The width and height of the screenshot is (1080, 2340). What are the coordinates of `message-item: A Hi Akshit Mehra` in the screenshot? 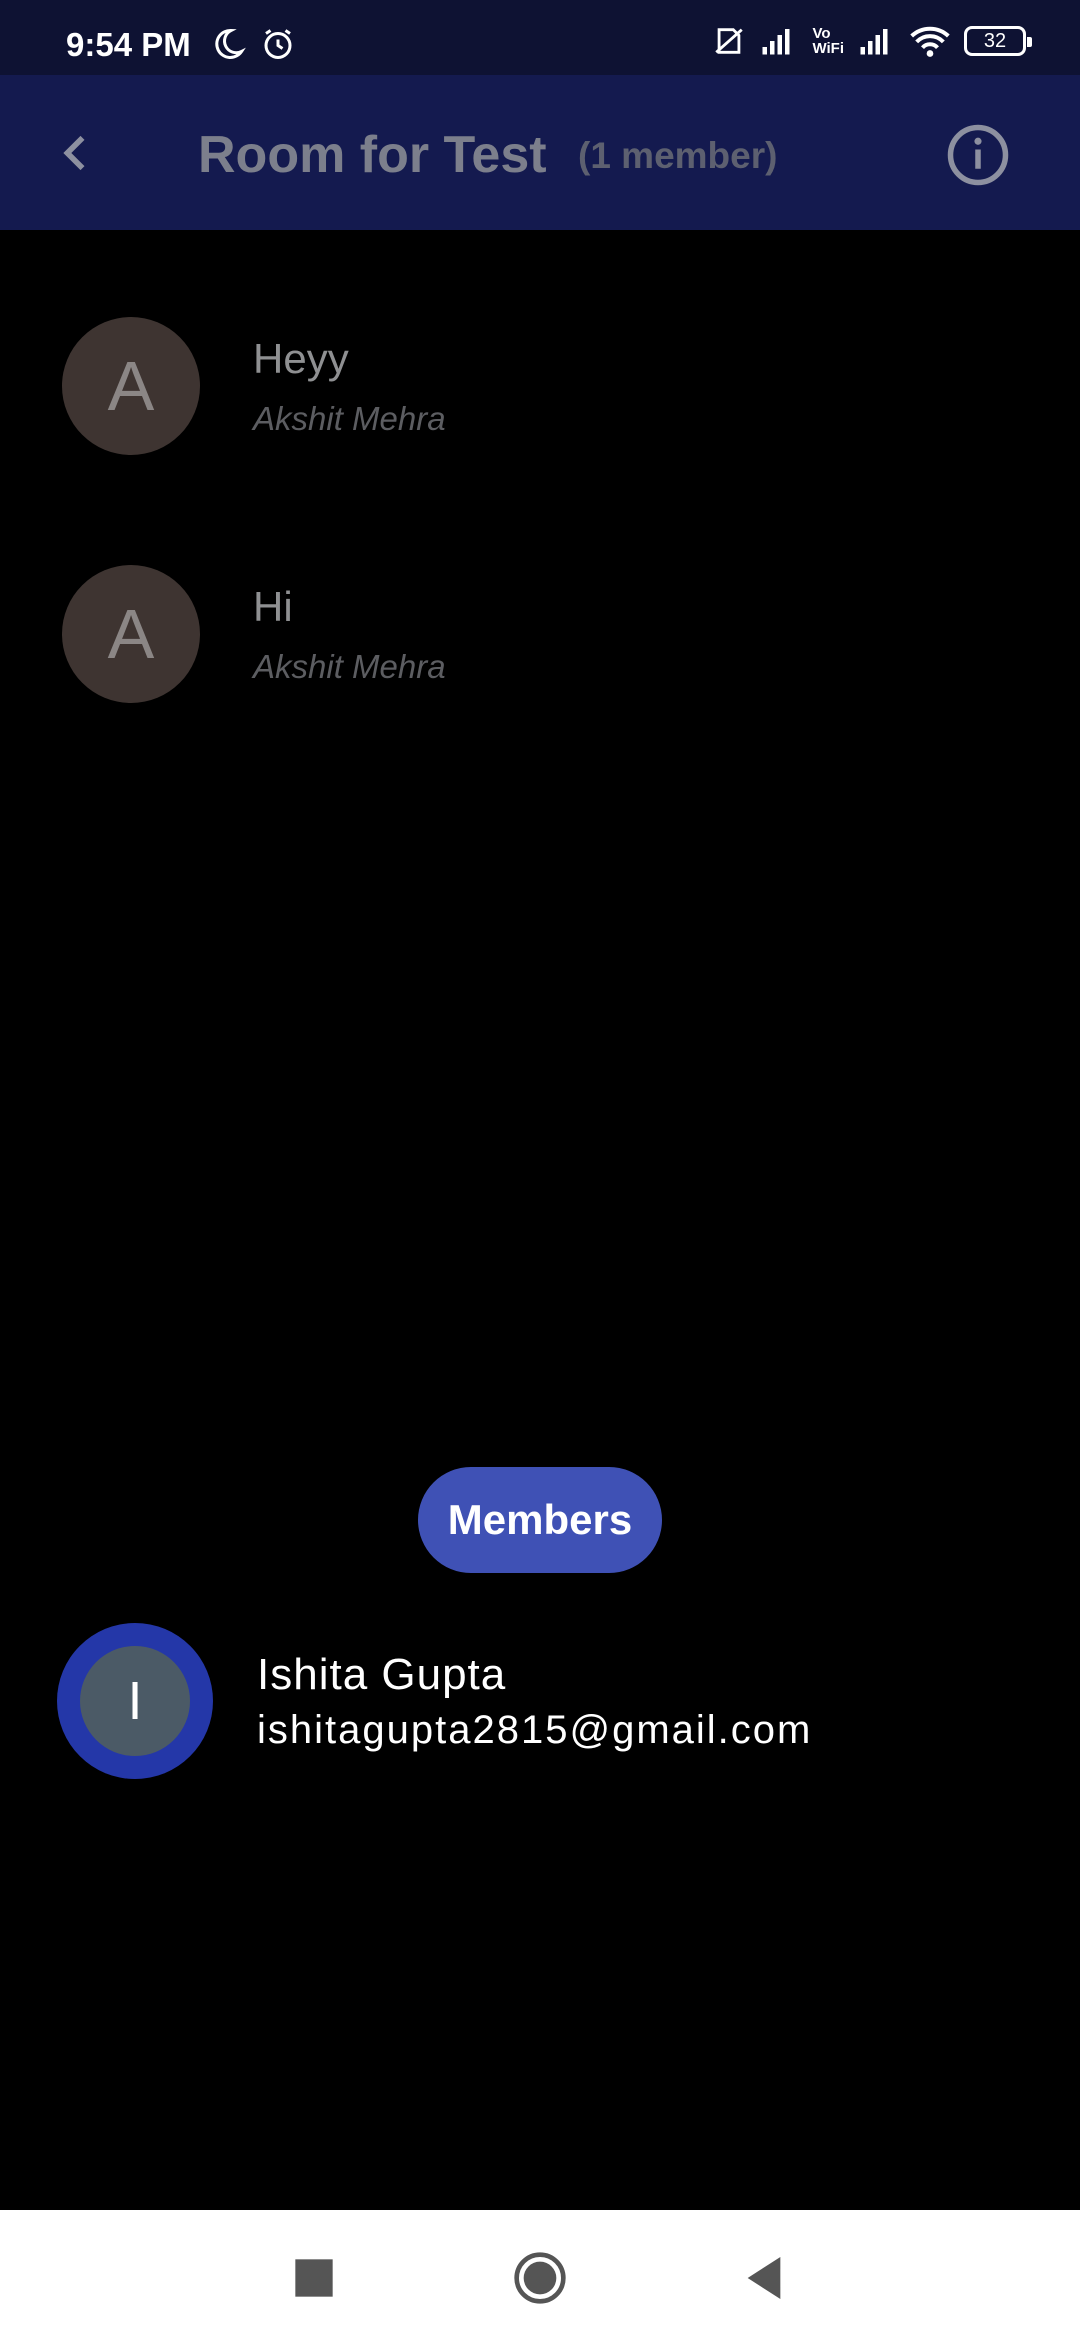 It's located at (540, 638).